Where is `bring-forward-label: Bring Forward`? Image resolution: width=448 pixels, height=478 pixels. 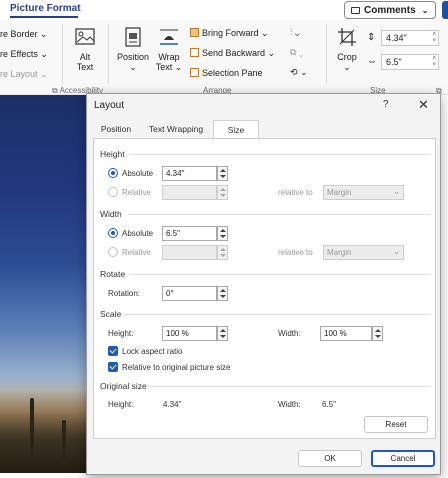
bring-forward-label: Bring Forward is located at coordinates (230, 33).